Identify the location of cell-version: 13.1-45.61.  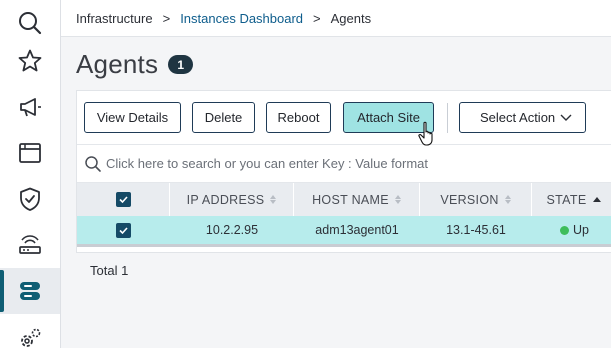
(476, 230).